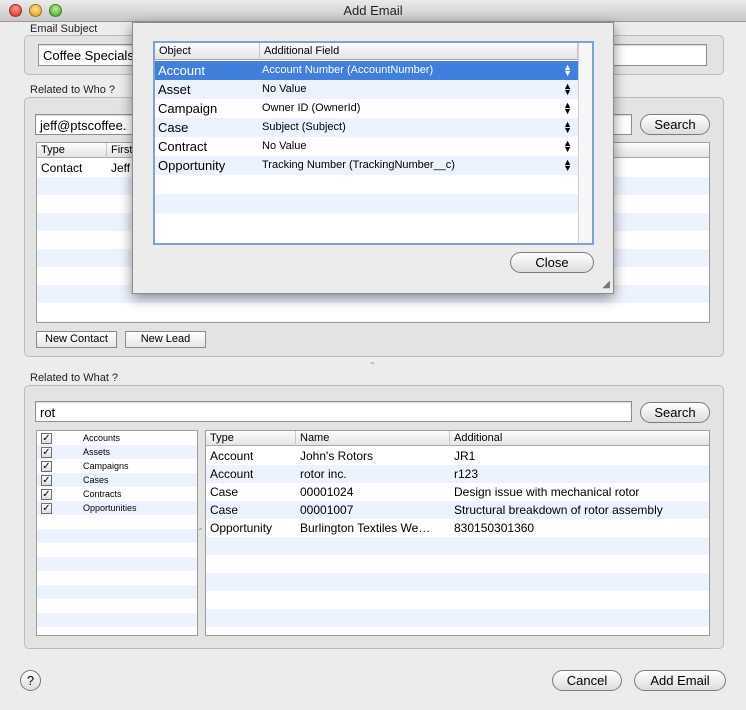  Describe the element at coordinates (110, 508) in the screenshot. I see `filter-label: Opportunities` at that location.